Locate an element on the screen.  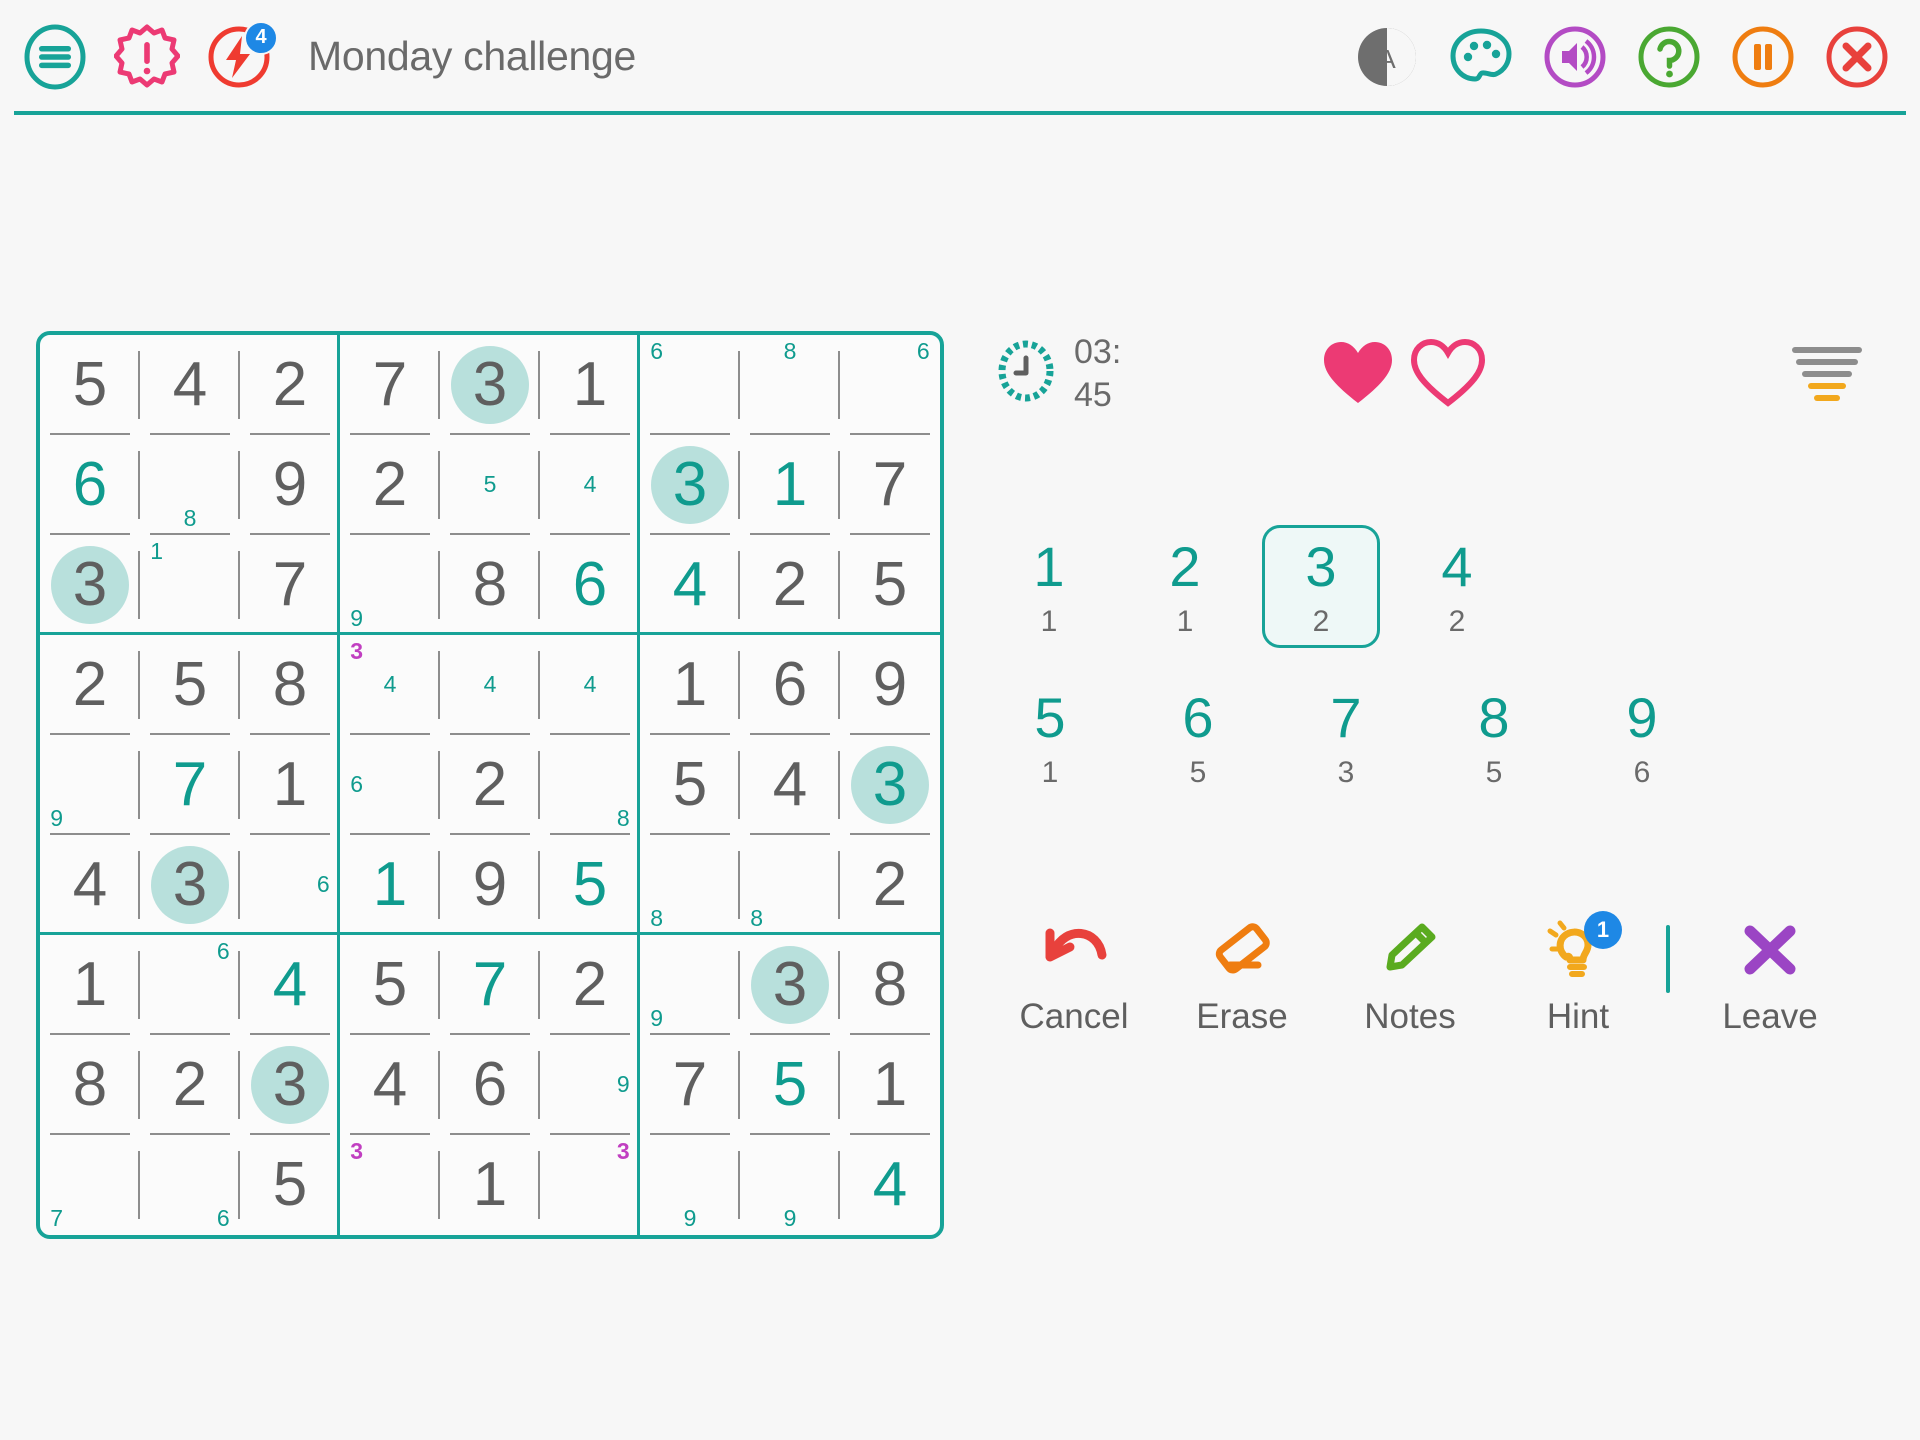
cell-r2c6: 4 is located at coordinates (590, 485).